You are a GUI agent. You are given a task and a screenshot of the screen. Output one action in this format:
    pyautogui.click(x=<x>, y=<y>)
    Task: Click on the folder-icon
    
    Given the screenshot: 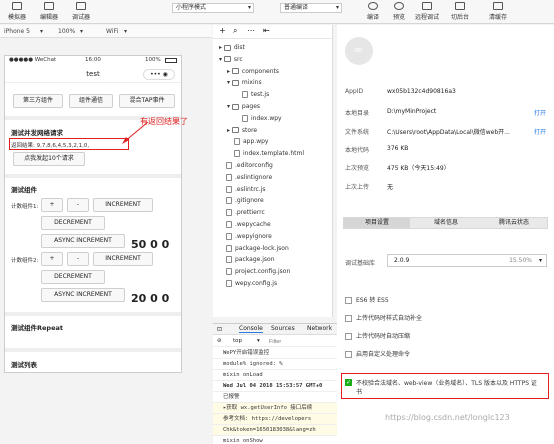 What is the action you would take?
    pyautogui.click(x=235, y=130)
    